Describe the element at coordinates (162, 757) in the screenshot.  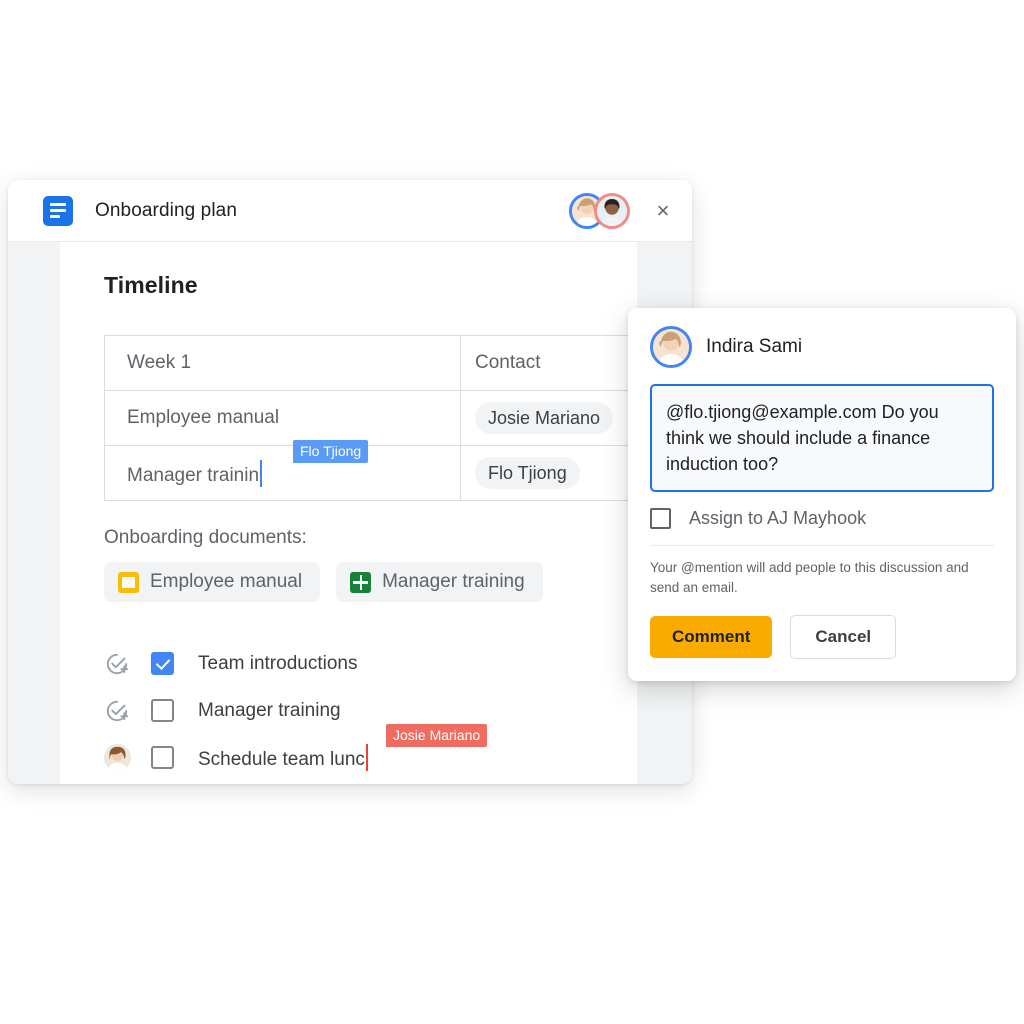
I see `checkbox-schedule-team-lunch` at that location.